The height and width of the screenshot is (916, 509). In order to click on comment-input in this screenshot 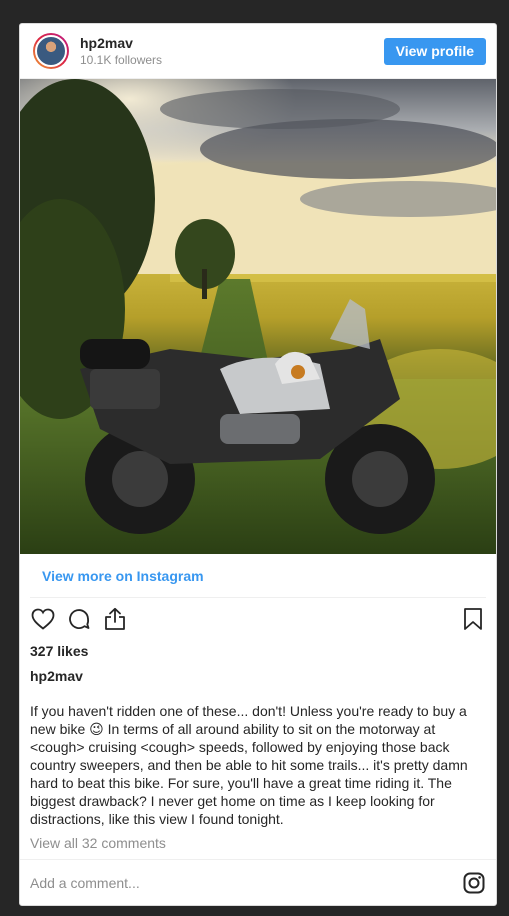, I will do `click(246, 882)`.